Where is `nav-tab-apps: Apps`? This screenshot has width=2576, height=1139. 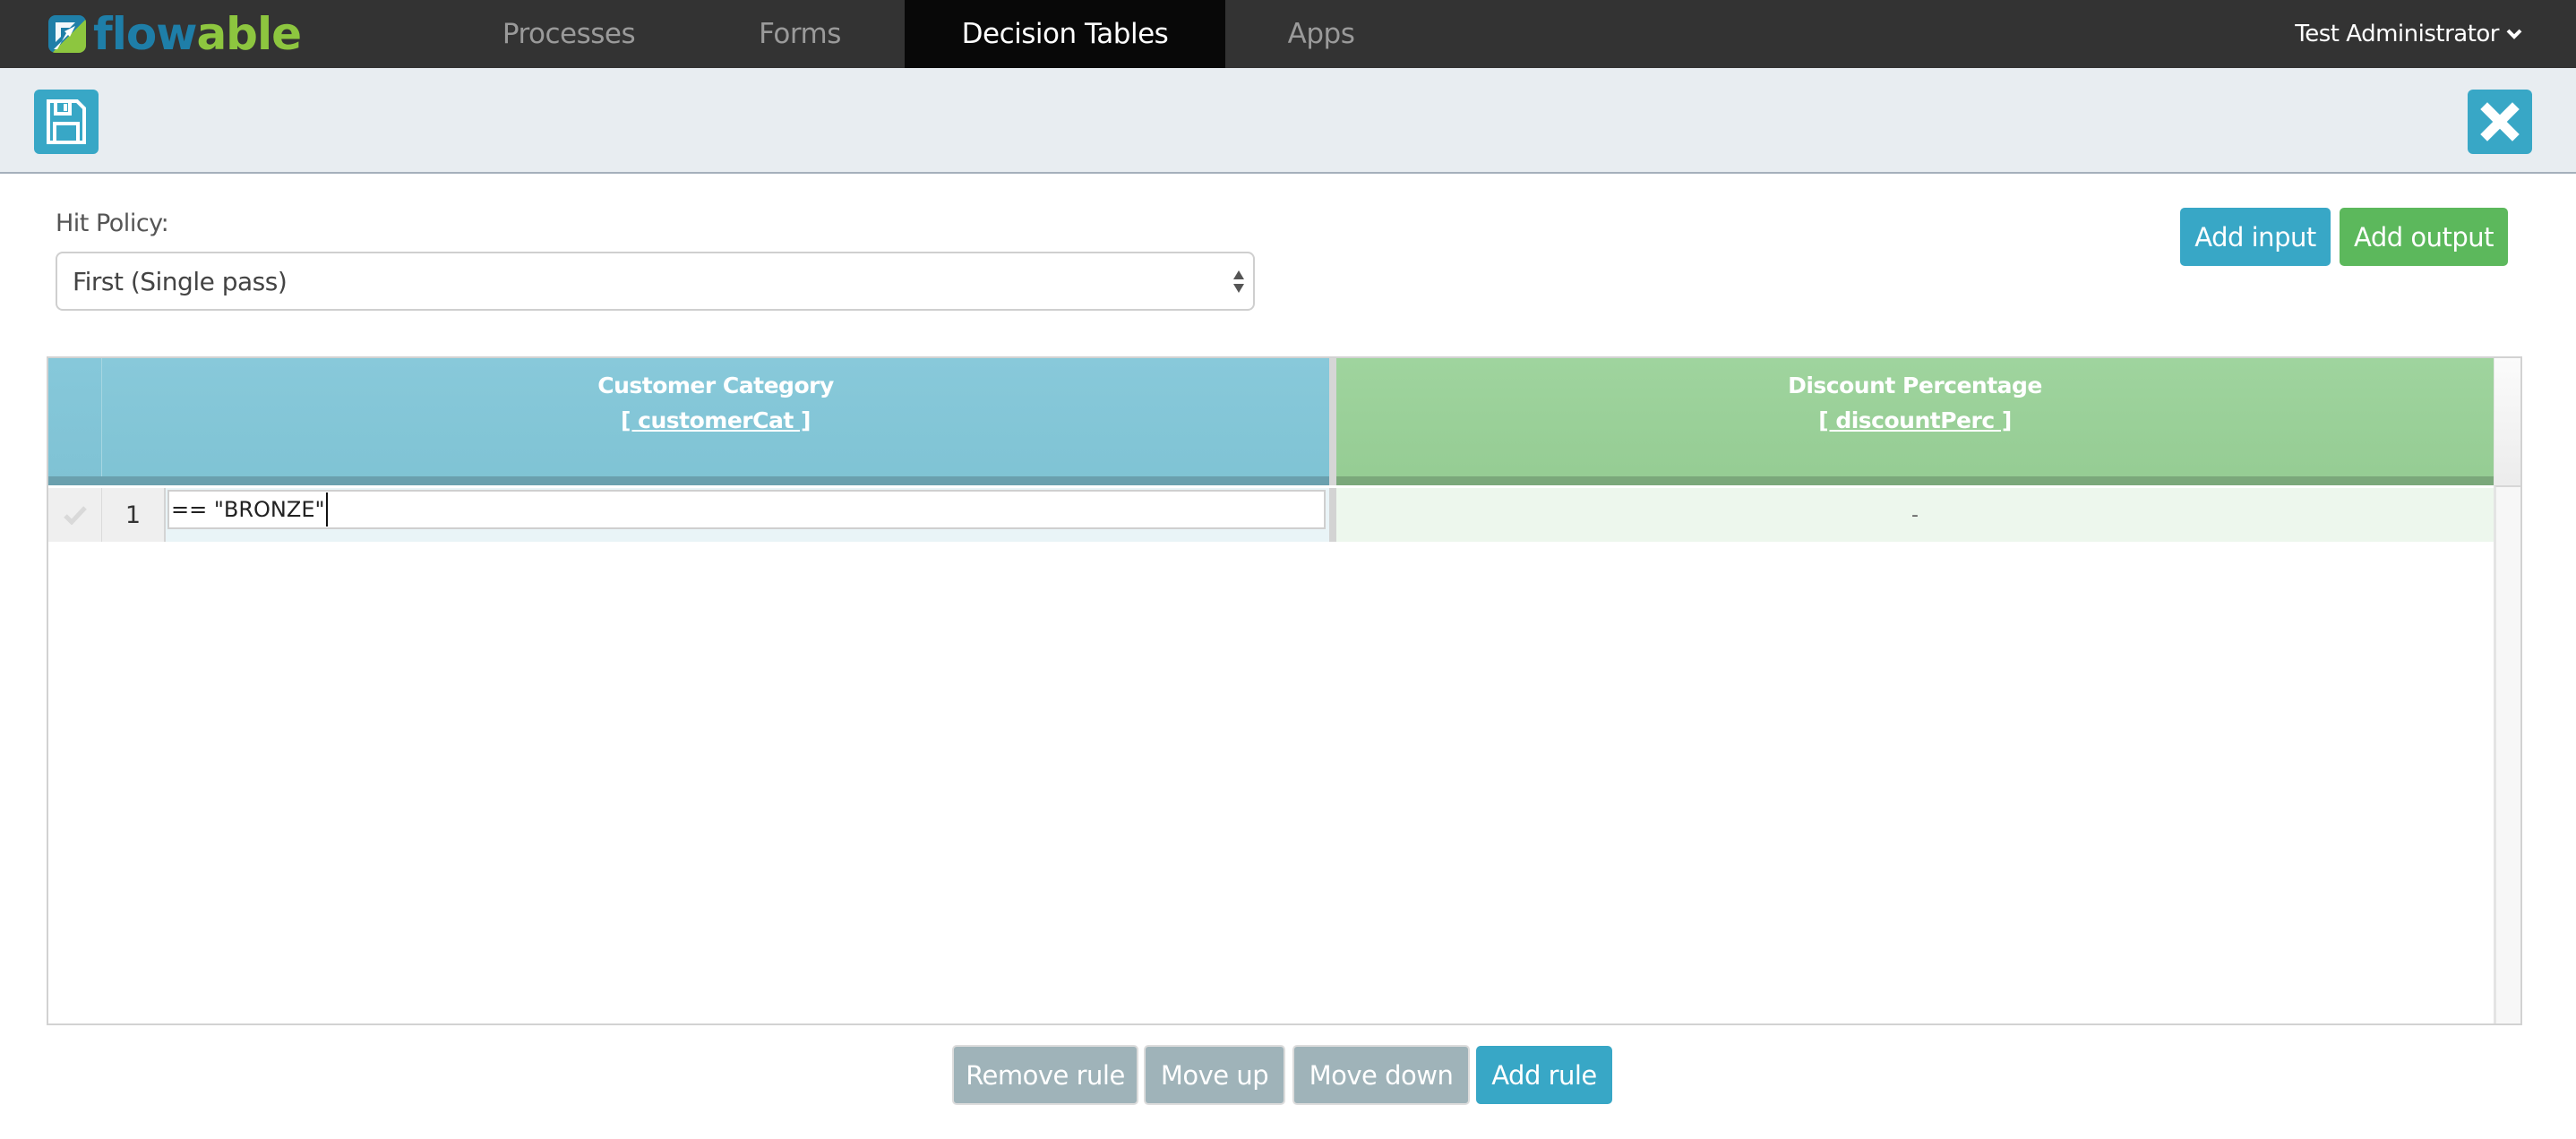 nav-tab-apps: Apps is located at coordinates (1321, 34).